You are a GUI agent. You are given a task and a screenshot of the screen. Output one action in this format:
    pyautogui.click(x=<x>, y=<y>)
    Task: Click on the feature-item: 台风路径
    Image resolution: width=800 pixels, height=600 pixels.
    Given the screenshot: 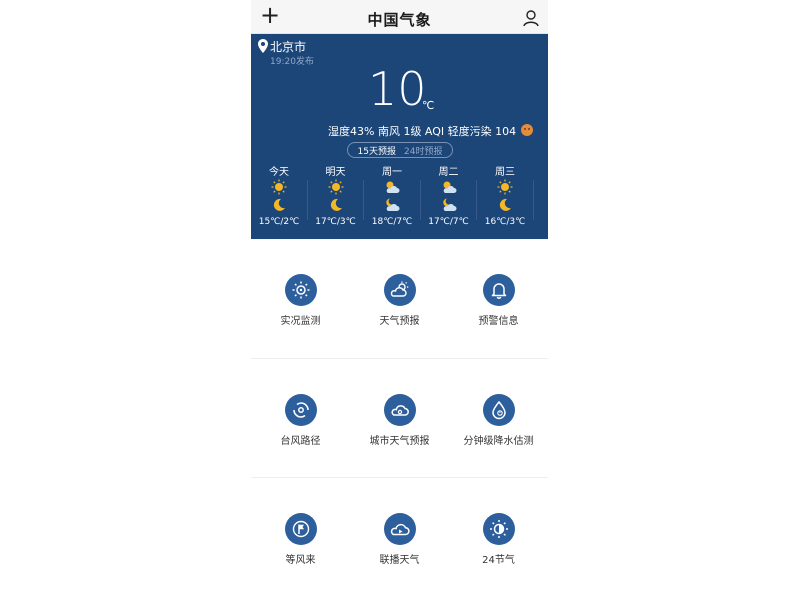 What is the action you would take?
    pyautogui.click(x=300, y=424)
    